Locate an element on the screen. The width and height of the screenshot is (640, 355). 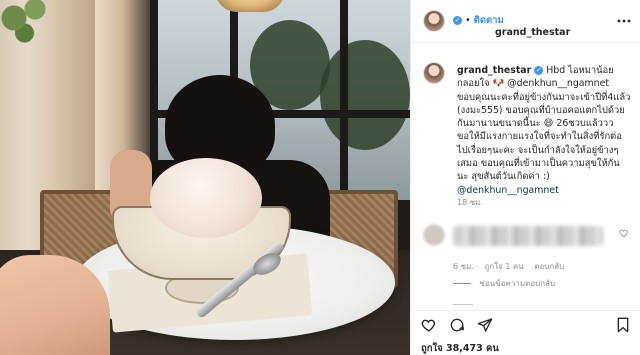
post-header-meta: grand_thestar ✓ • ติดตาม is located at coordinates (511, 25).